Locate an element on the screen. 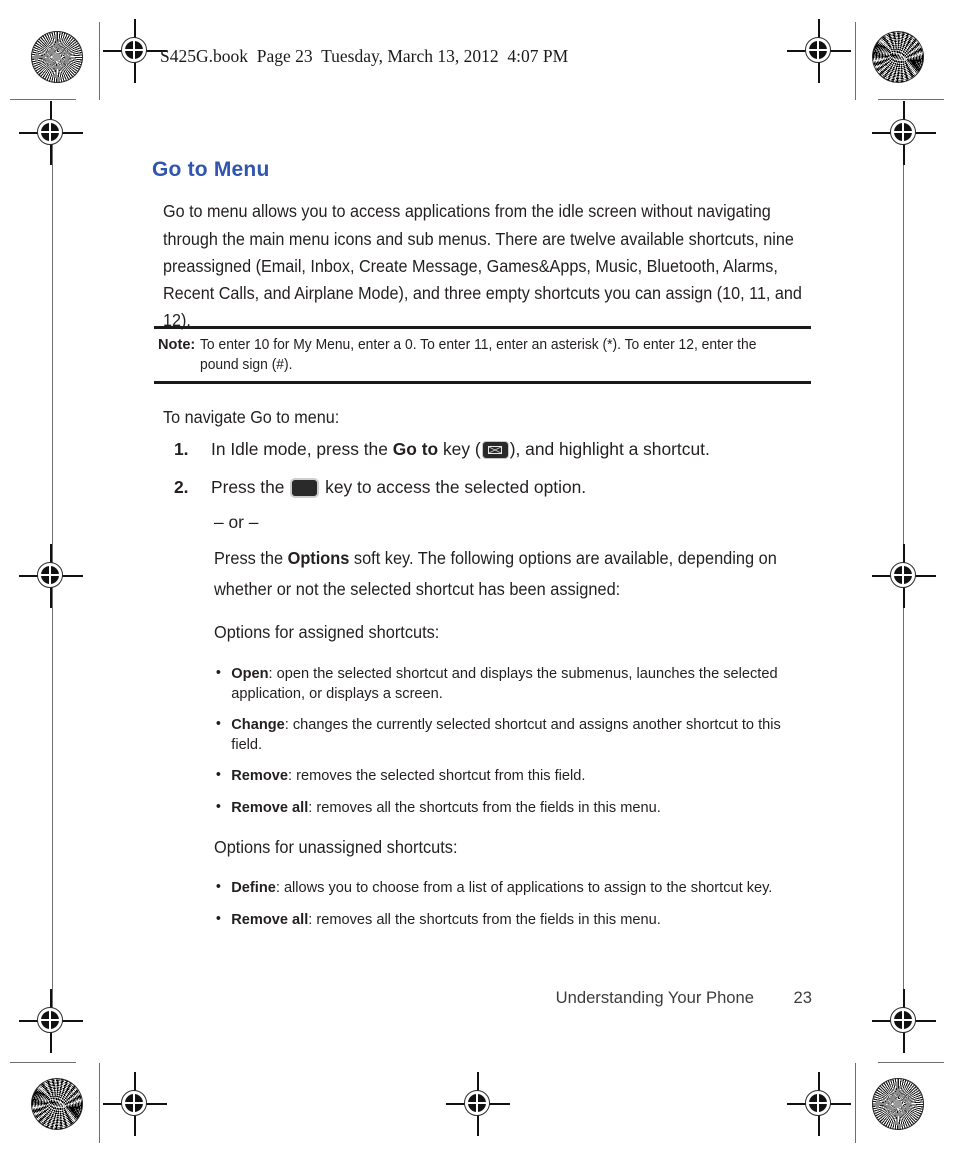 The image size is (954, 1155). page-footer: Understanding Your Phone 23 is located at coordinates (406, 998).